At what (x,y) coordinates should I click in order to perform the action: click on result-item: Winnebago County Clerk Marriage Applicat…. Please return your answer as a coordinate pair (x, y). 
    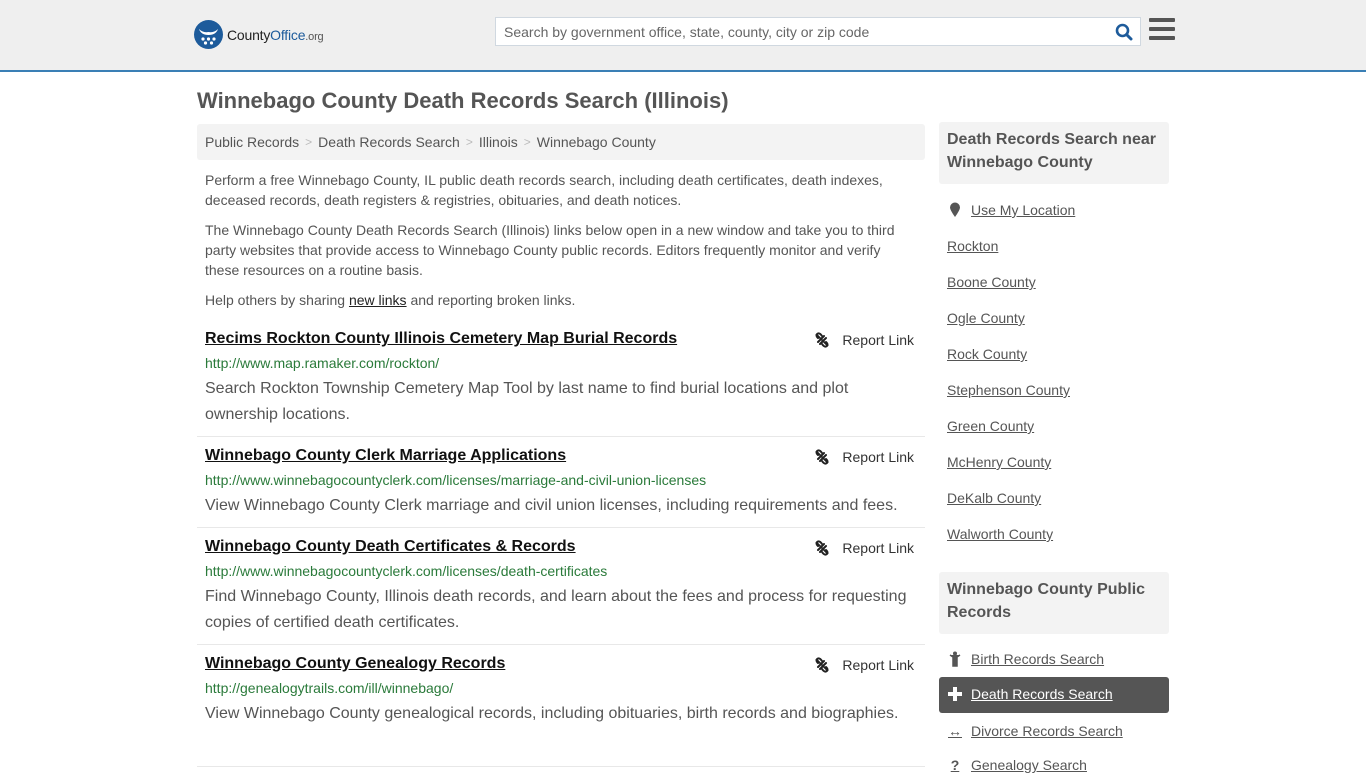
    Looking at the image, I should click on (561, 487).